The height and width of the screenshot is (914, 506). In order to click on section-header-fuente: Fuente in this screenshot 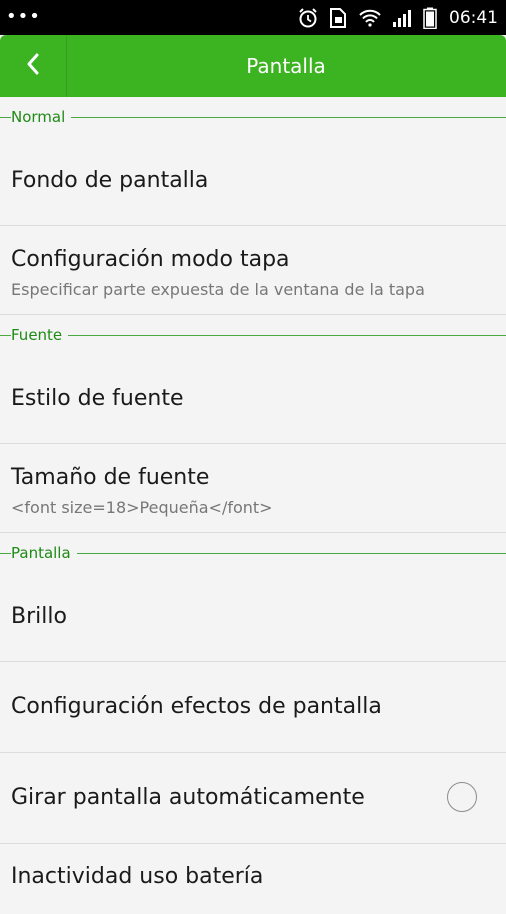, I will do `click(253, 336)`.